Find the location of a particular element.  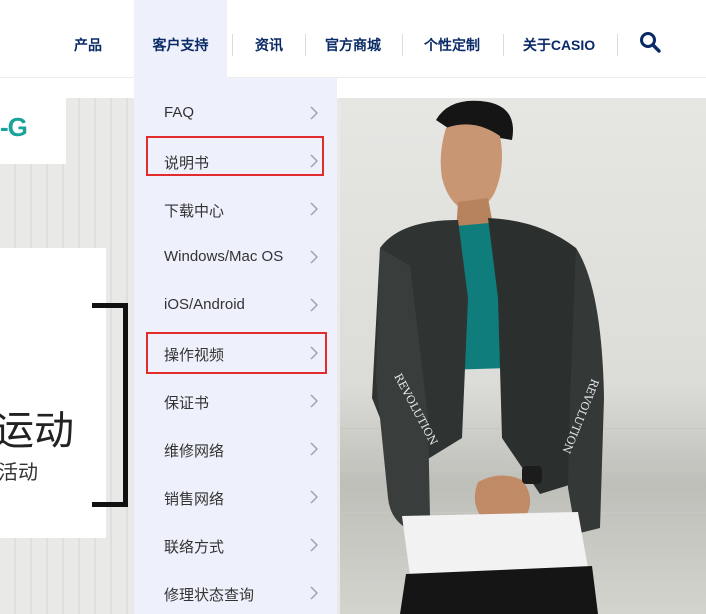

menu-item-label: 销售网络 is located at coordinates (194, 499).